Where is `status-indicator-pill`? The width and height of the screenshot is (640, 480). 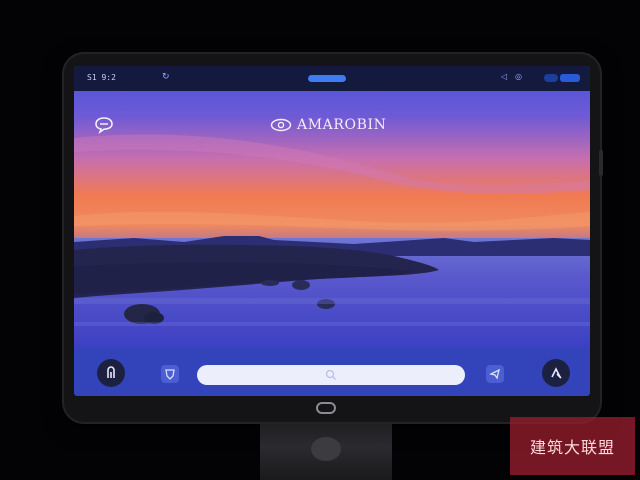
status-indicator-pill is located at coordinates (327, 78).